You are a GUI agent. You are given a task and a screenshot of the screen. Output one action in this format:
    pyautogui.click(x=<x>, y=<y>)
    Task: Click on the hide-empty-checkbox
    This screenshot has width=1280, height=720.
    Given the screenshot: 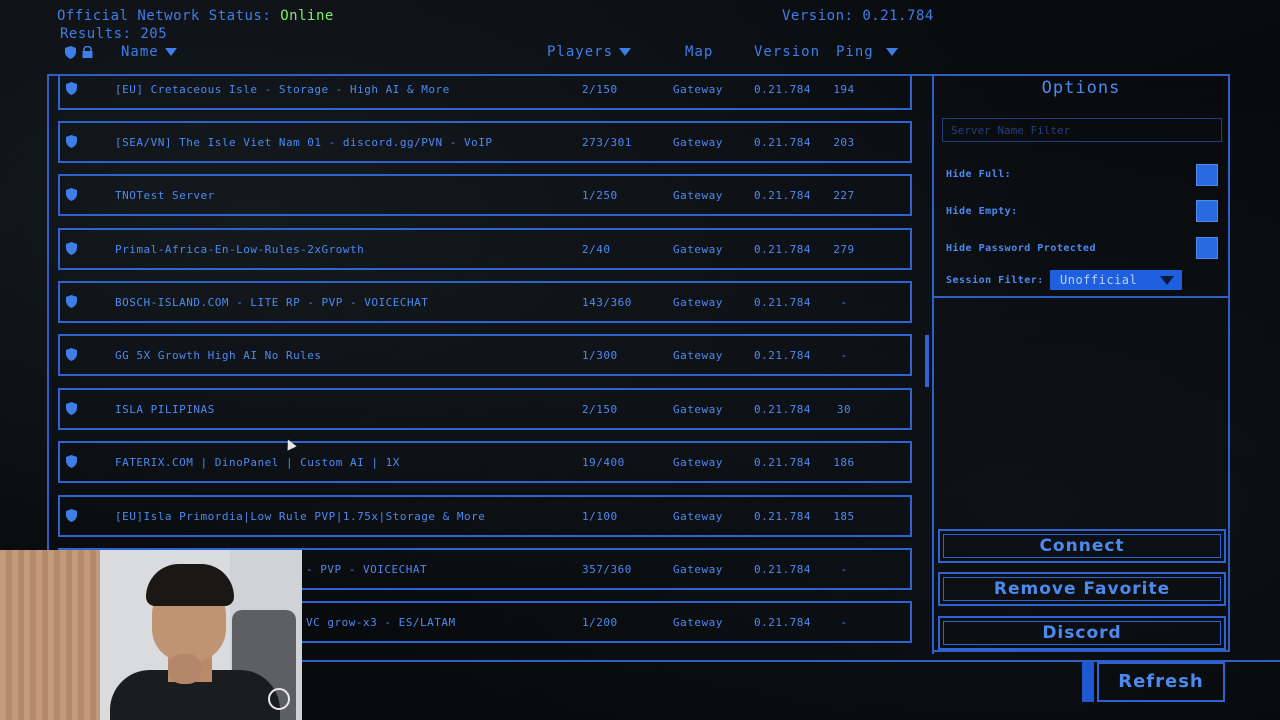 What is the action you would take?
    pyautogui.click(x=1207, y=211)
    